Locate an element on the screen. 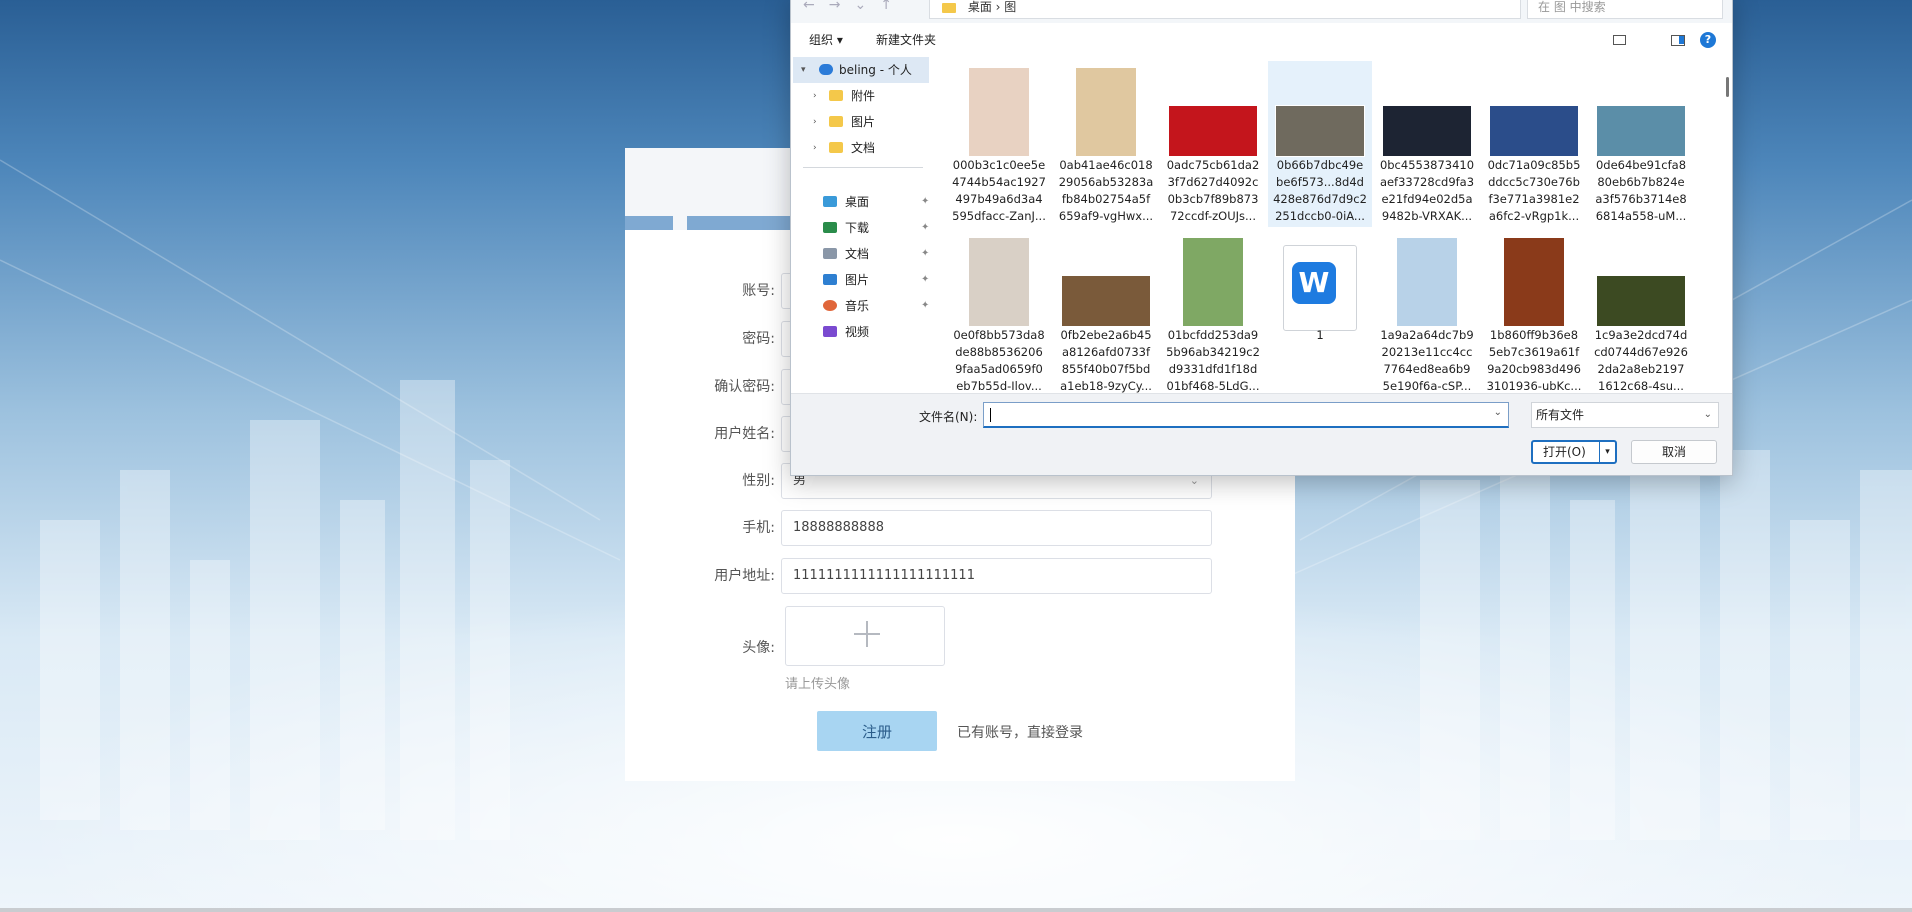 Image resolution: width=1912 pixels, height=912 pixels. search-input: 在 图 中搜索 is located at coordinates (1625, 9).